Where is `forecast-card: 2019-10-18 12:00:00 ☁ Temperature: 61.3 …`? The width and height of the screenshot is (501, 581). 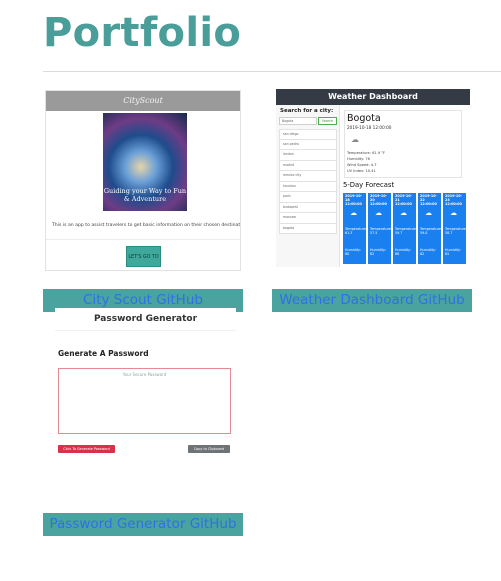 forecast-card: 2019-10-18 12:00:00 ☁ Temperature: 61.3 … is located at coordinates (354, 228).